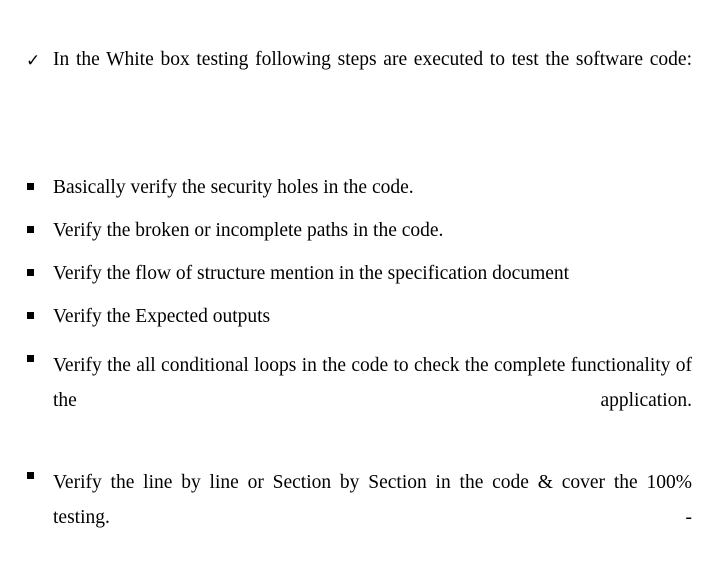  Describe the element at coordinates (162, 316) in the screenshot. I see `list-item-text: Verify the Expected outputs` at that location.